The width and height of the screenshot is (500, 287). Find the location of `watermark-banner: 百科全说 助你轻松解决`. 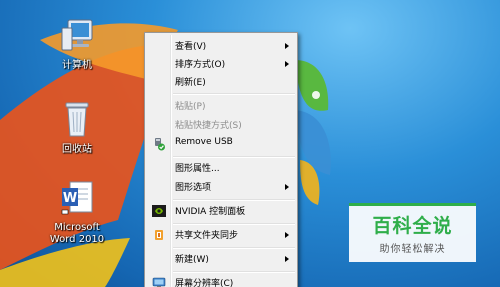

watermark-banner: 百科全说 助你轻松解决 is located at coordinates (412, 232).